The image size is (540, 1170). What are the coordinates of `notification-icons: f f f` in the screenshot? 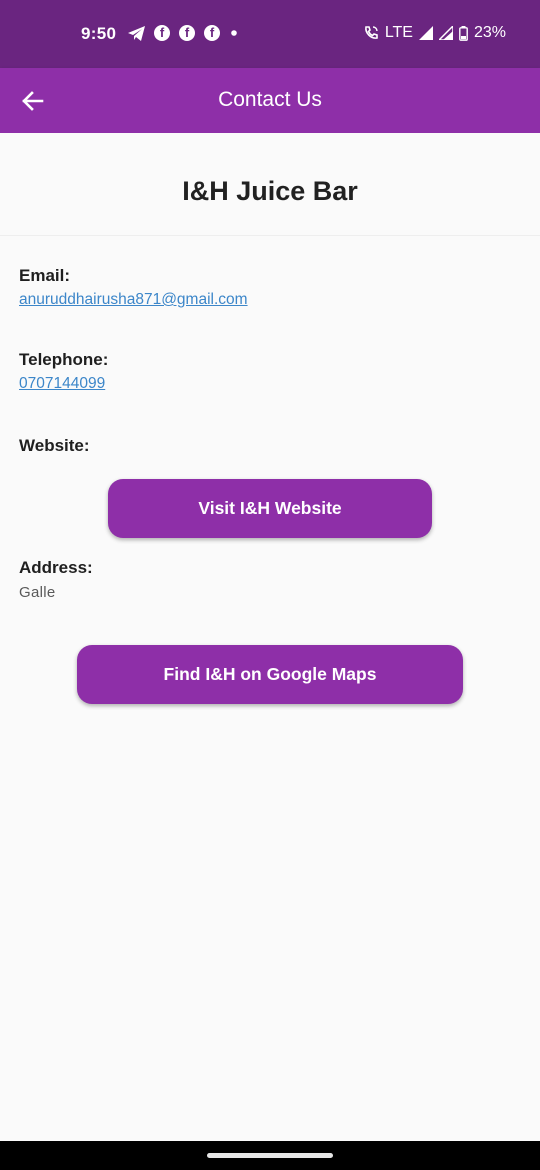 It's located at (183, 33).